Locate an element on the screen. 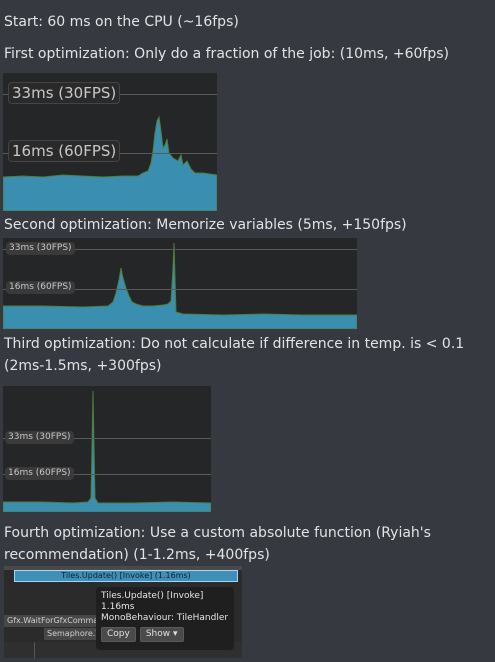 The image size is (495, 662). profiler-graph-3: 33ms (30FPS) 16ms (60FPS) is located at coordinates (107, 449).